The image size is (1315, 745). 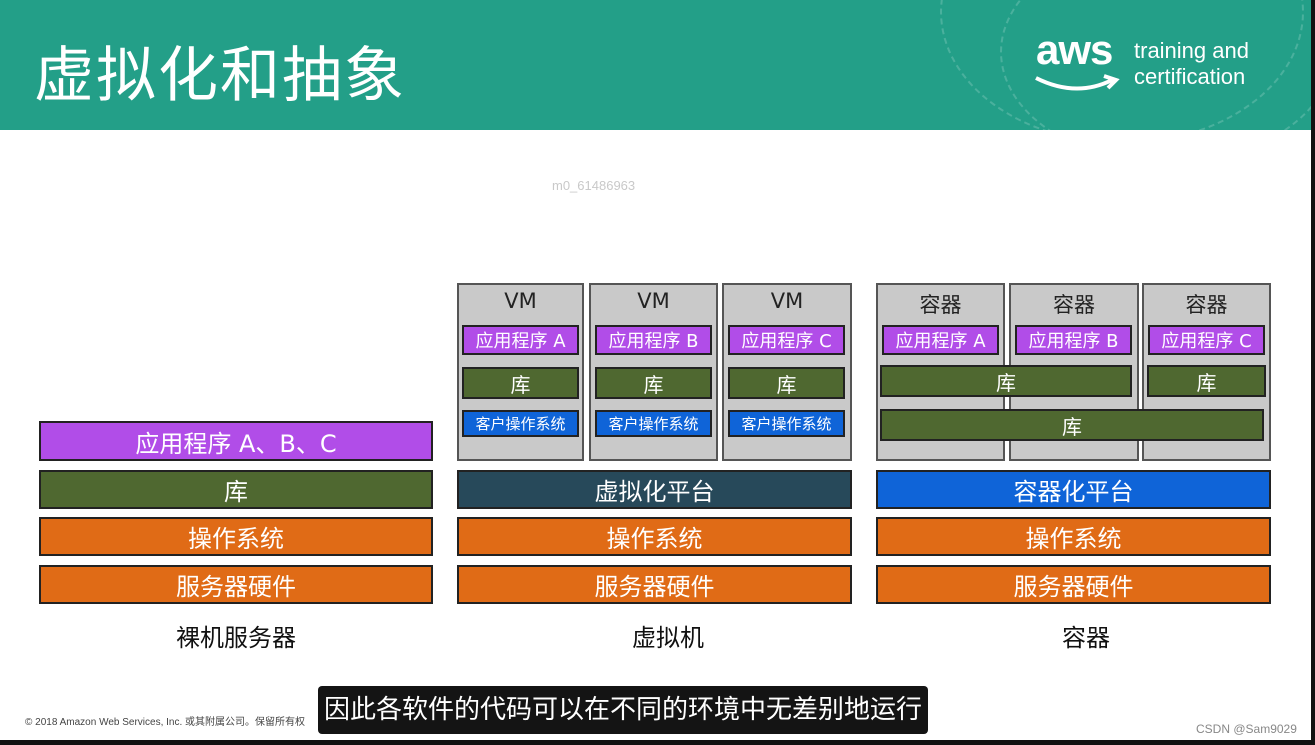 What do you see at coordinates (236, 536) in the screenshot?
I see `bare-metal-os-layer: 操作系统` at bounding box center [236, 536].